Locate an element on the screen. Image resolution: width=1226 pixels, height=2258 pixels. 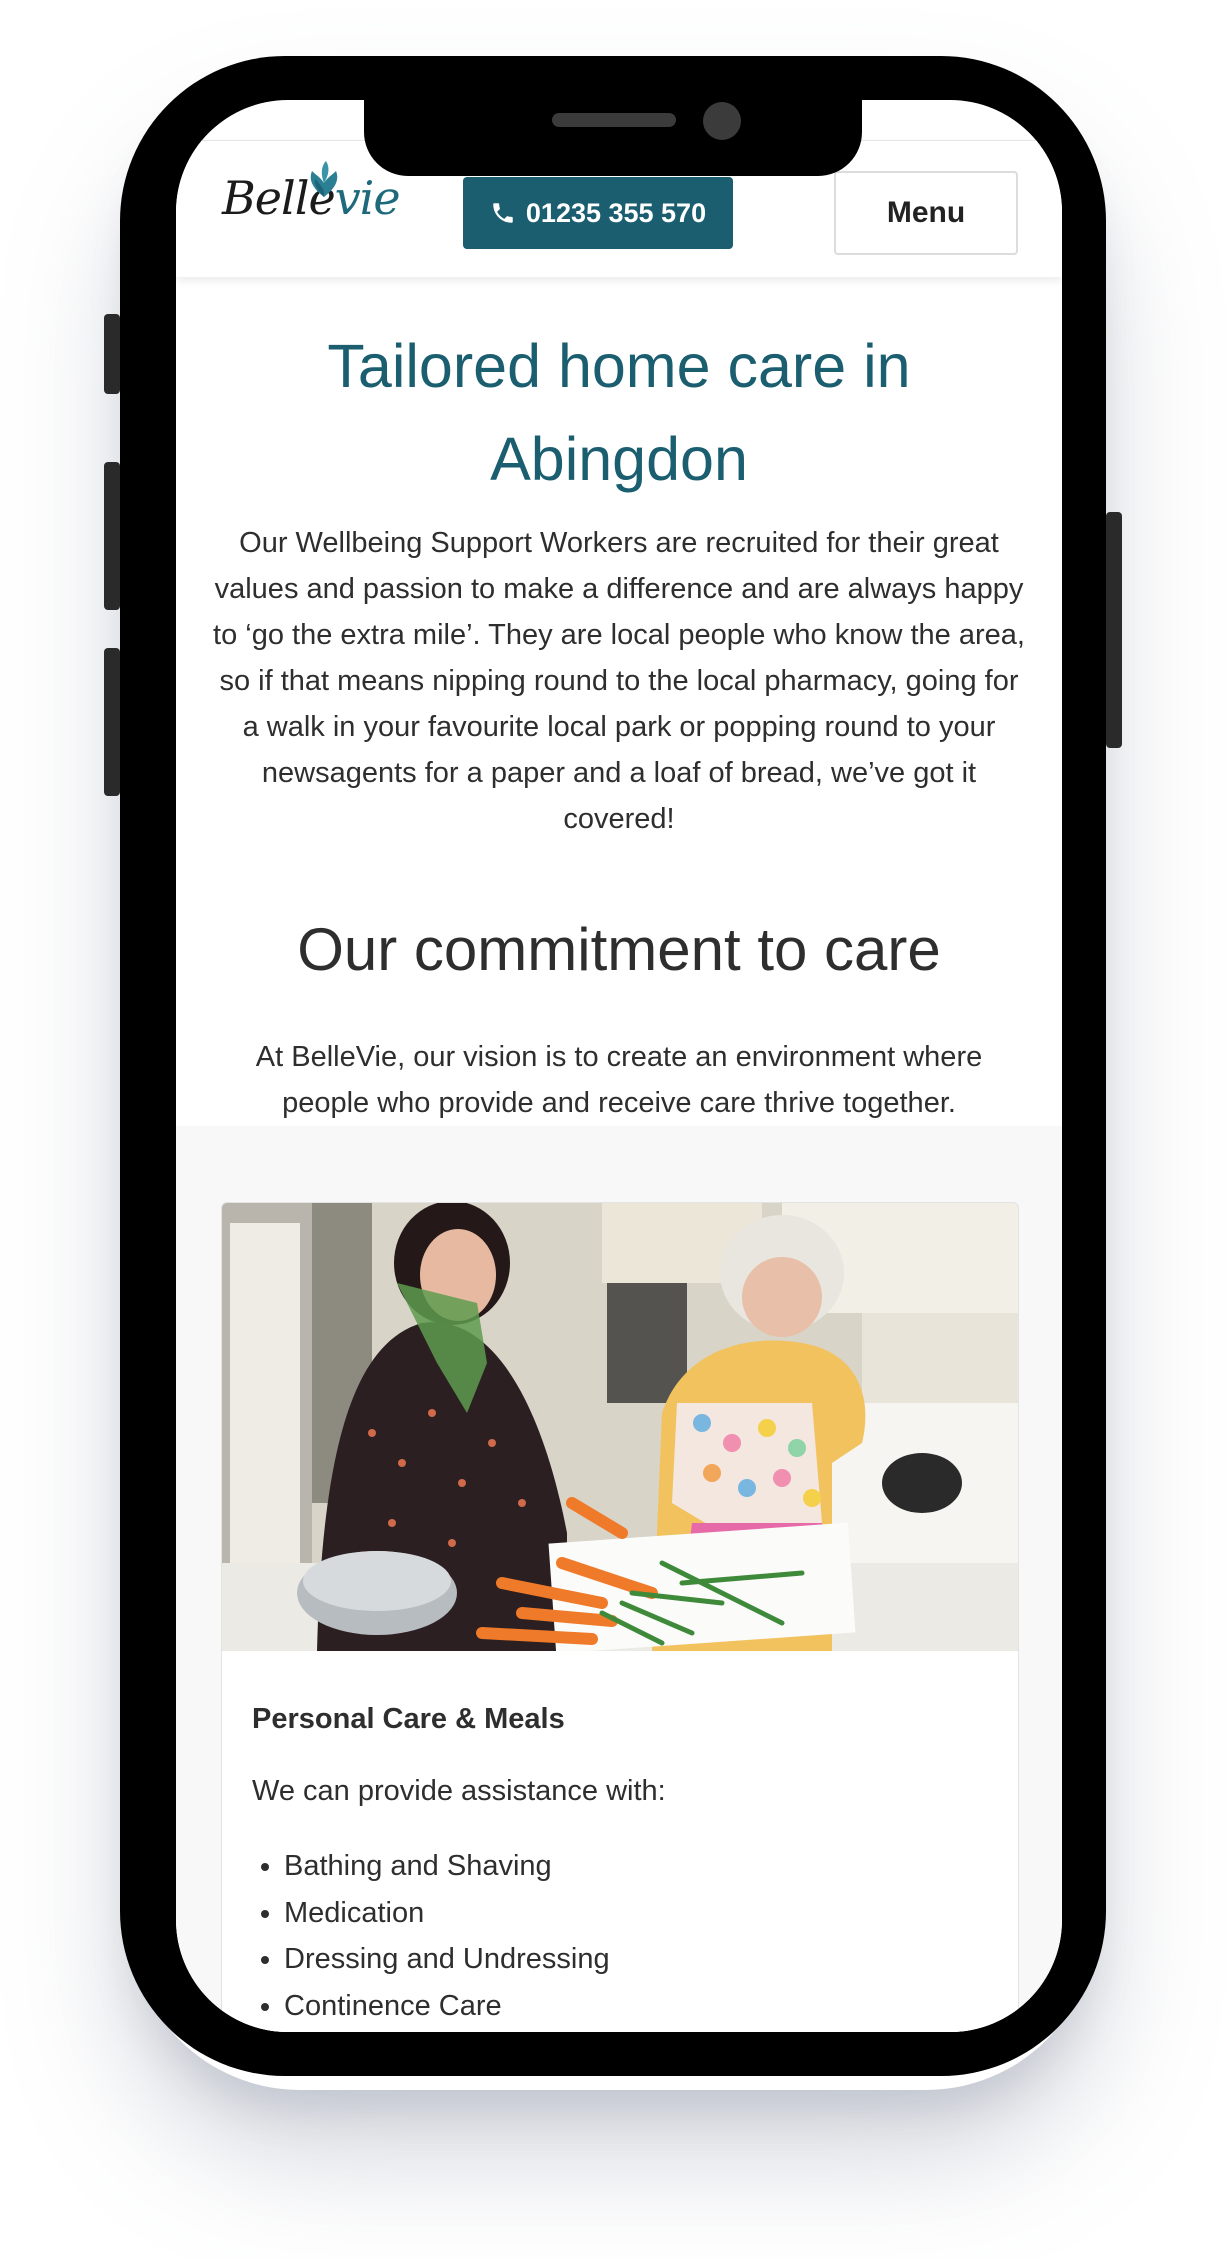
hero-title: Tailored home care in Abingdon is located at coordinates (619, 412).